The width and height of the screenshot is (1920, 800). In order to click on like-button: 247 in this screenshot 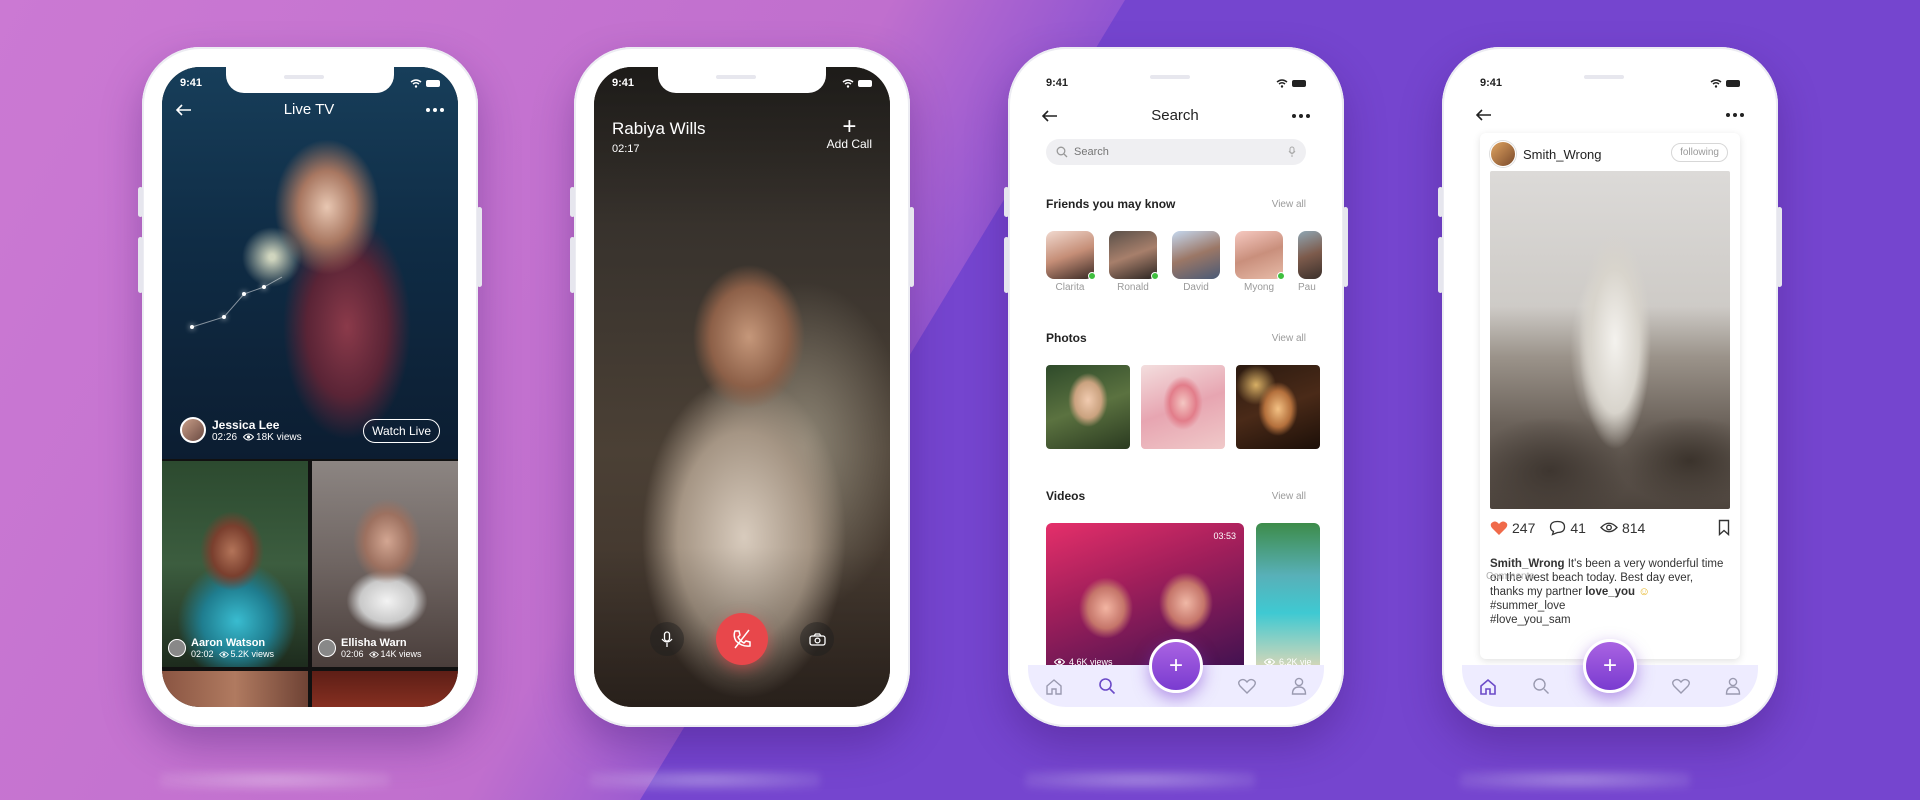, I will do `click(1512, 528)`.